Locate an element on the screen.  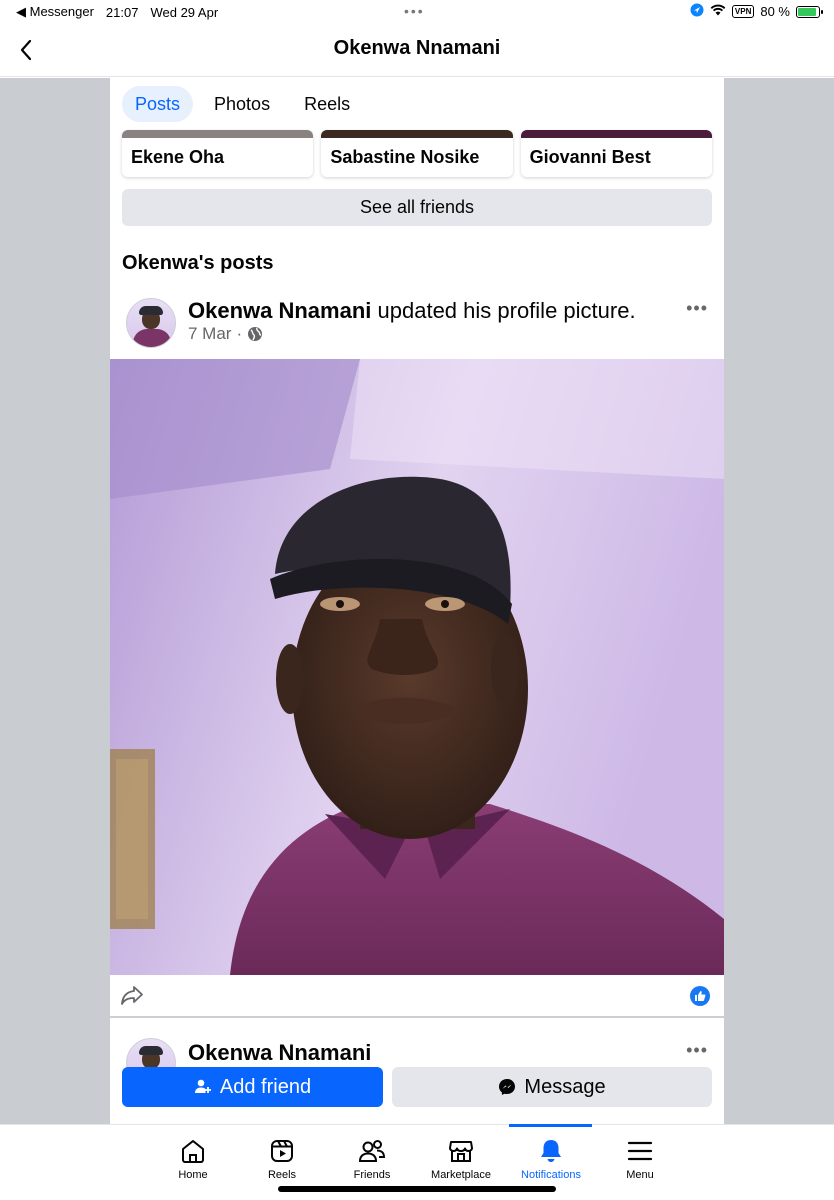
post-actions is located at coordinates (417, 997).